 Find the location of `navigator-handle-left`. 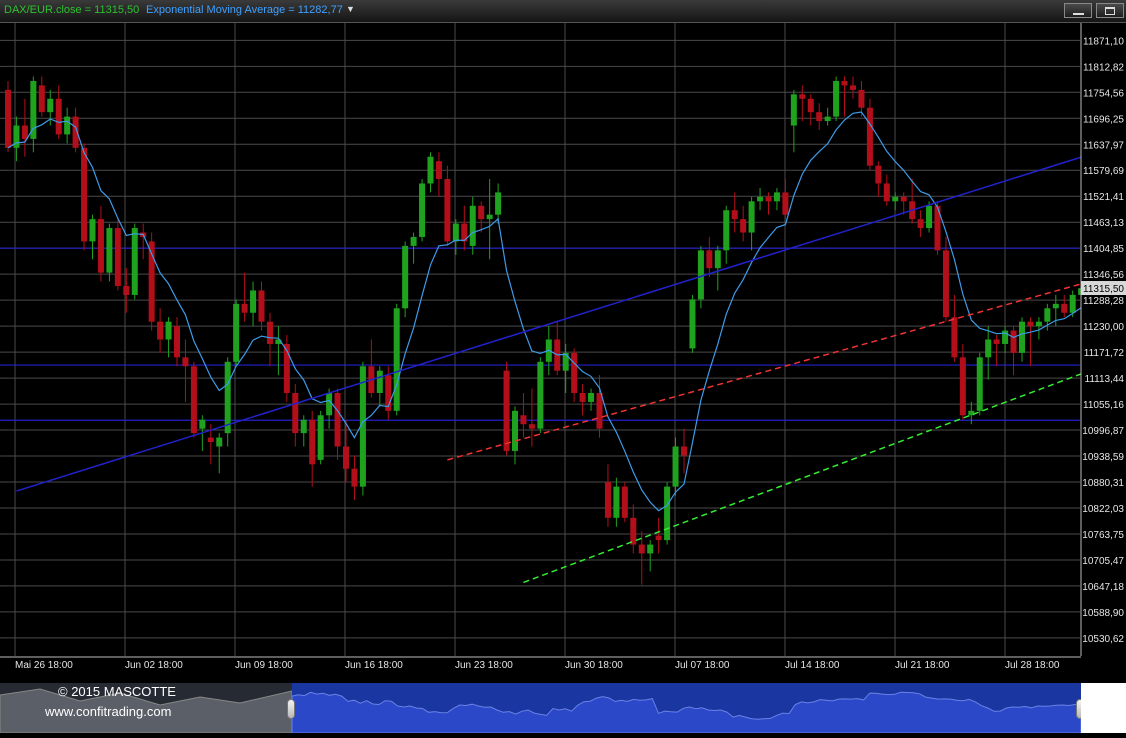

navigator-handle-left is located at coordinates (291, 709).